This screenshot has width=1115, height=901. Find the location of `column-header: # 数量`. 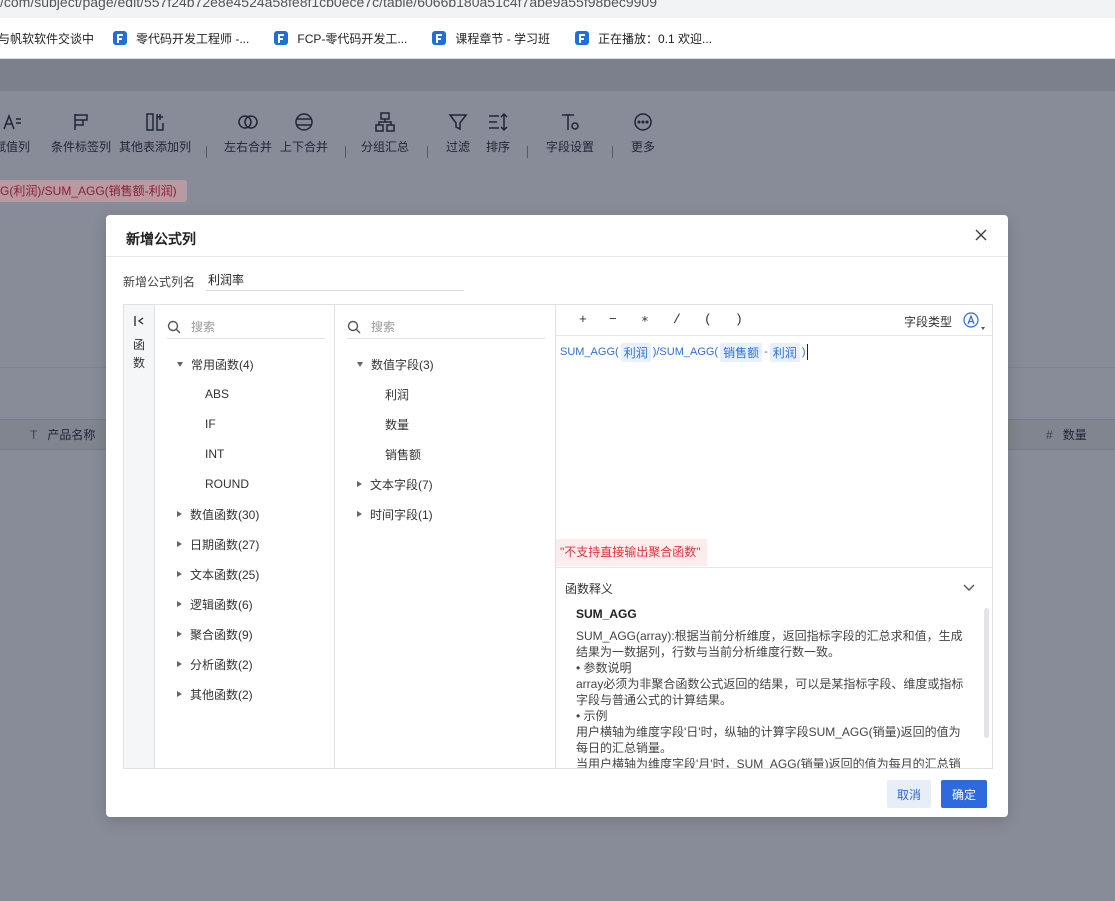

column-header: # 数量 is located at coordinates (1066, 434).